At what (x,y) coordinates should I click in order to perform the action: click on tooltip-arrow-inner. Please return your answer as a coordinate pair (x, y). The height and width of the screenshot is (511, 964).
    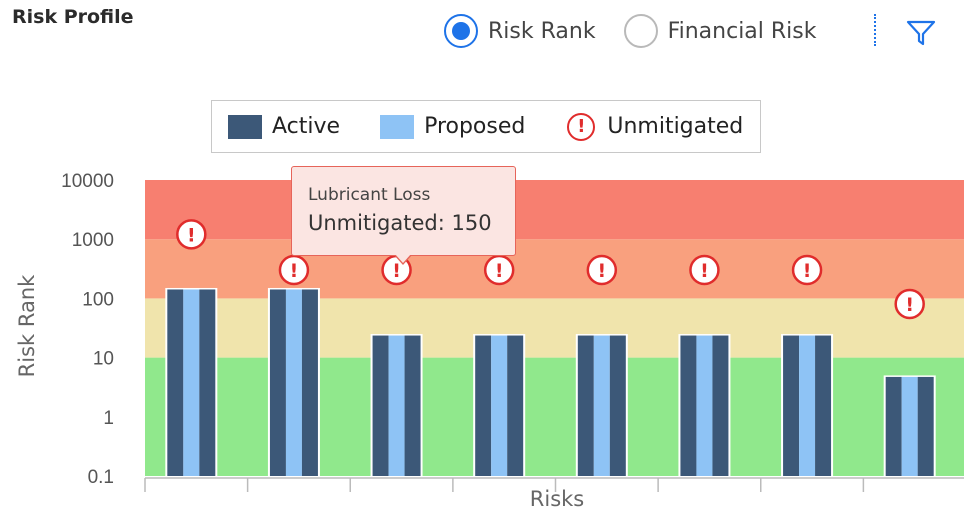
    Looking at the image, I should click on (403, 258).